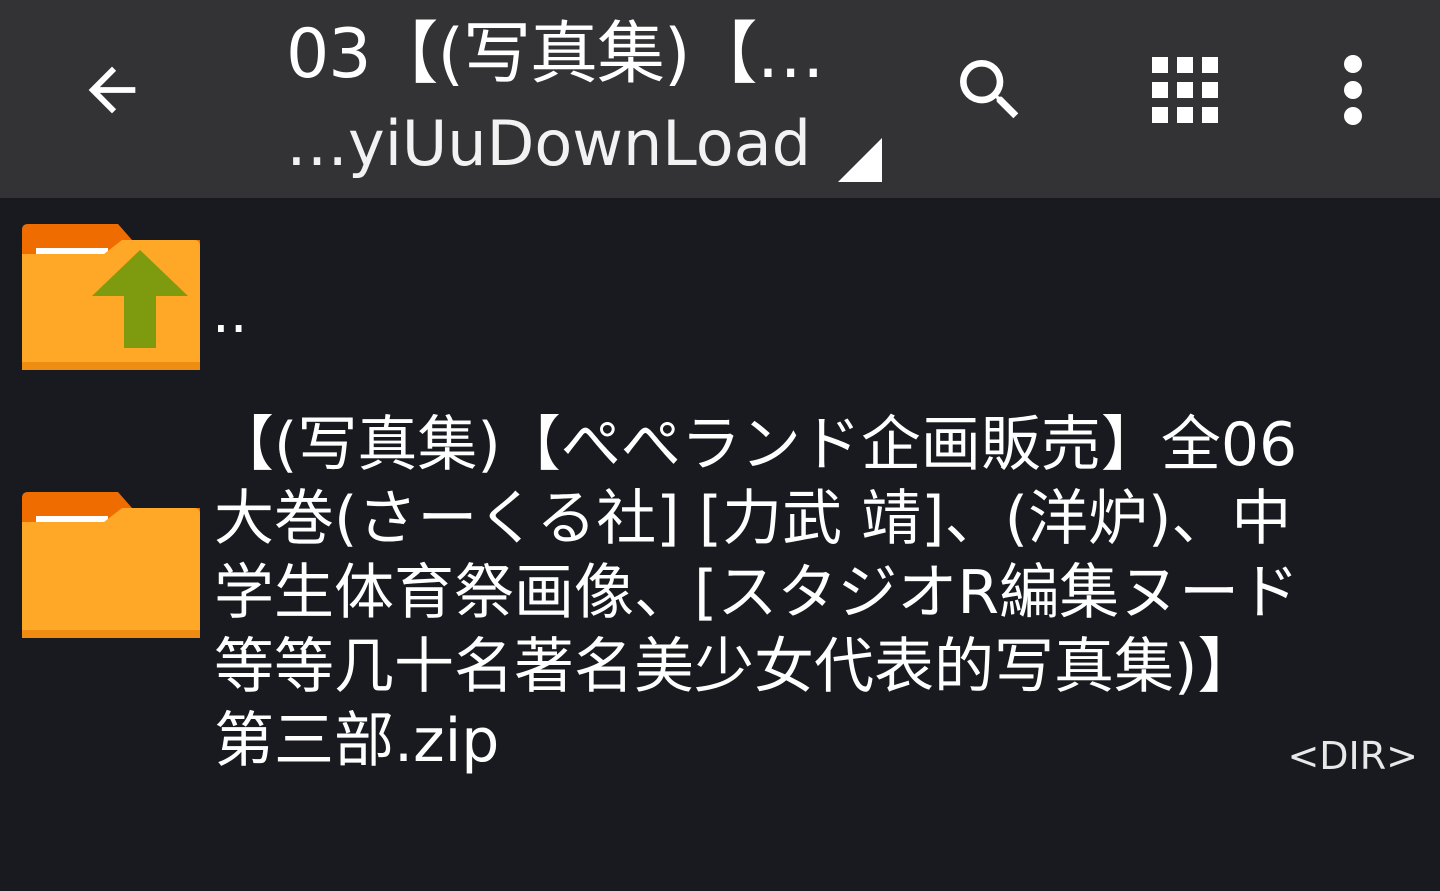 Image resolution: width=1440 pixels, height=891 pixels. Describe the element at coordinates (111, 297) in the screenshot. I see `folder-up-icon` at that location.